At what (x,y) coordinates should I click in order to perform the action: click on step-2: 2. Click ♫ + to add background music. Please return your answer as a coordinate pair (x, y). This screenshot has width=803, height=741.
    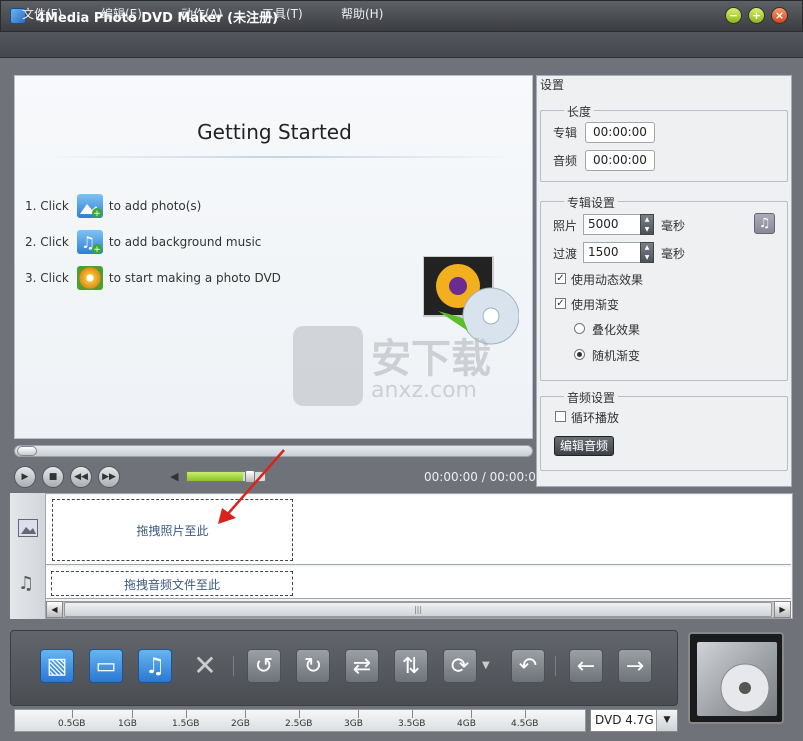
    Looking at the image, I should click on (143, 242).